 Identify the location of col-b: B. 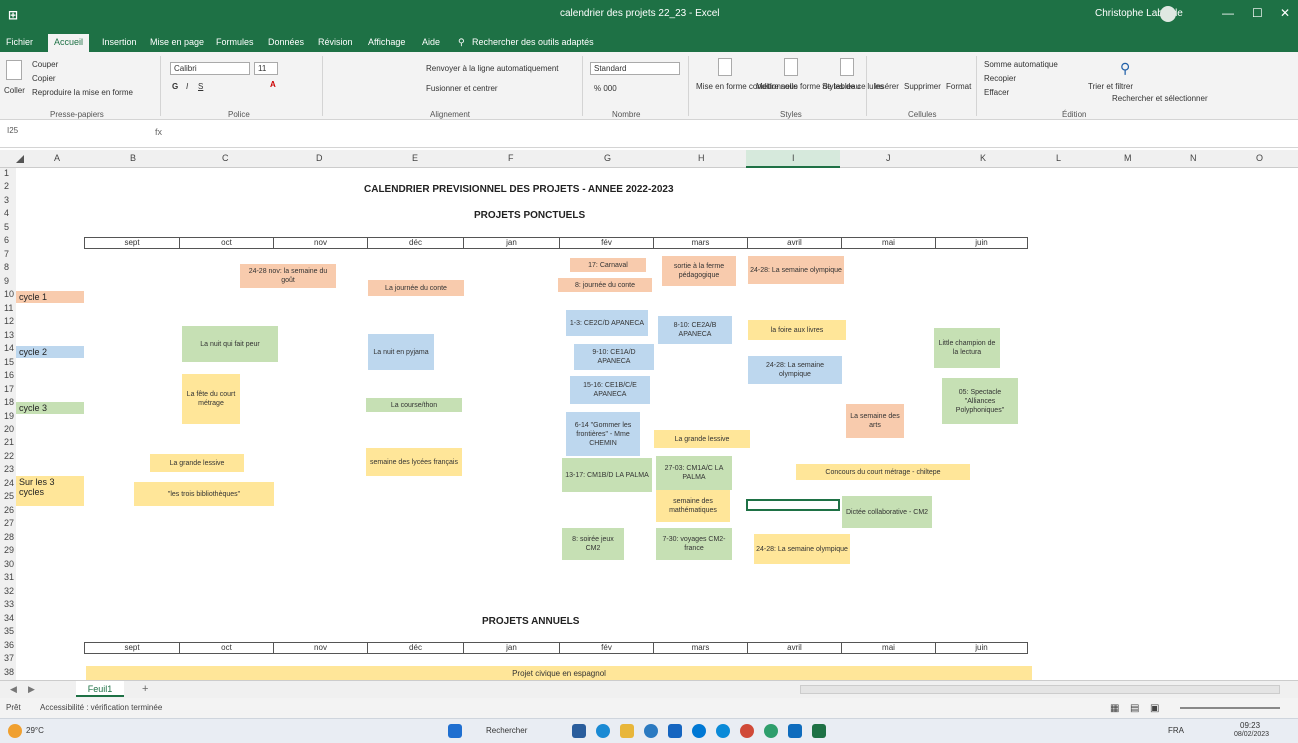
(133, 158).